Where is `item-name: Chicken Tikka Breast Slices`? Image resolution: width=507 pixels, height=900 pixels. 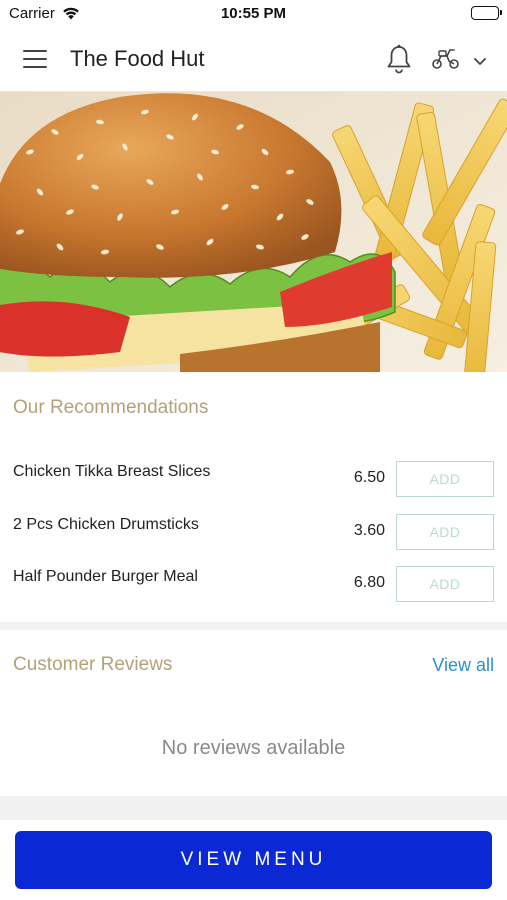 item-name: Chicken Tikka Breast Slices is located at coordinates (112, 471).